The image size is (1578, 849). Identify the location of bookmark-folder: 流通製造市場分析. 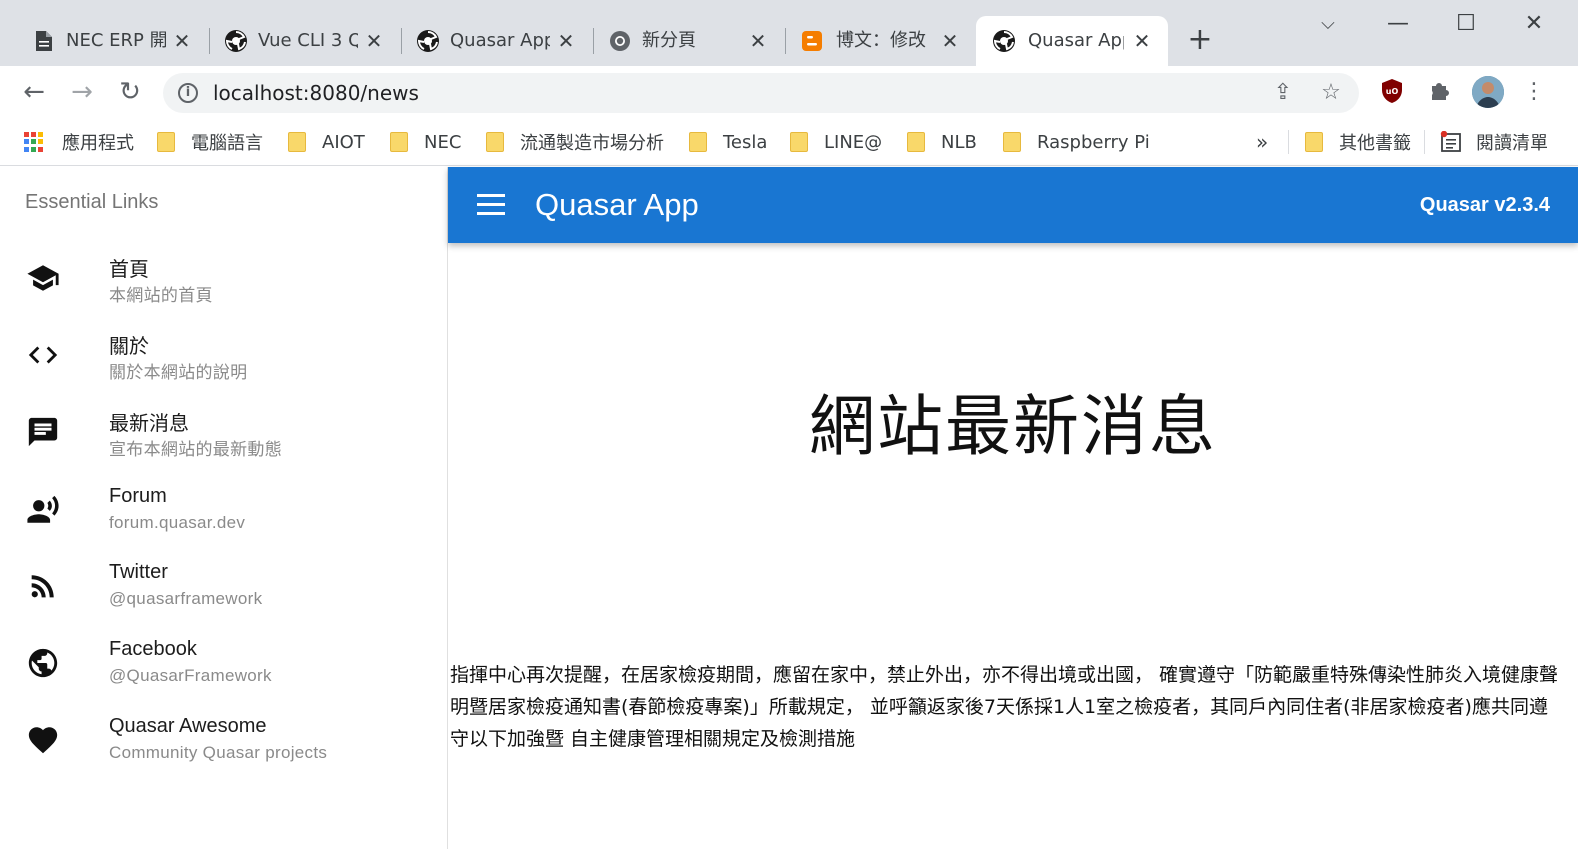
(575, 142).